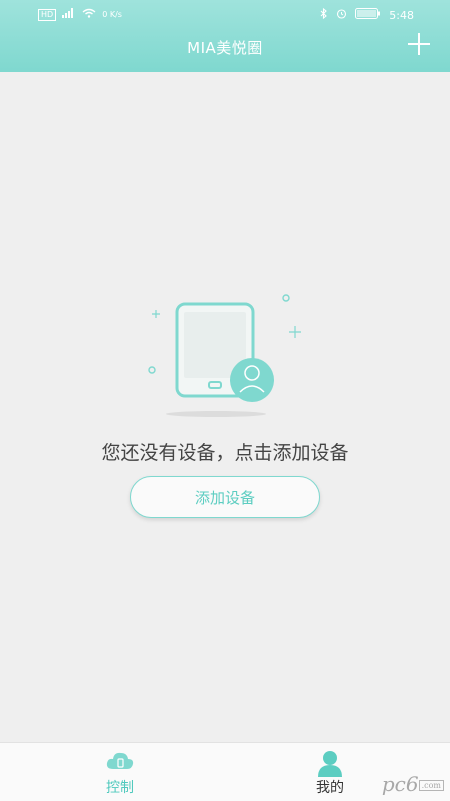 This screenshot has width=450, height=801. What do you see at coordinates (225, 358) in the screenshot?
I see `phone-device-icon` at bounding box center [225, 358].